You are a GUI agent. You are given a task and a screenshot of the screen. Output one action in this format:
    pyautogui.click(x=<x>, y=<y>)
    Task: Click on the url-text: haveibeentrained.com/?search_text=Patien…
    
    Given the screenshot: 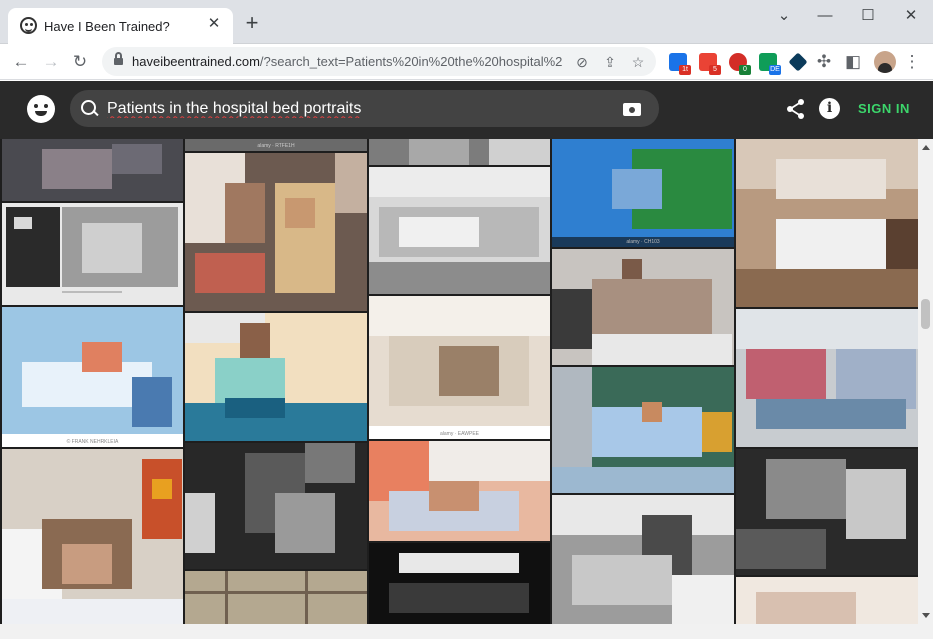 What is the action you would take?
    pyautogui.click(x=347, y=61)
    